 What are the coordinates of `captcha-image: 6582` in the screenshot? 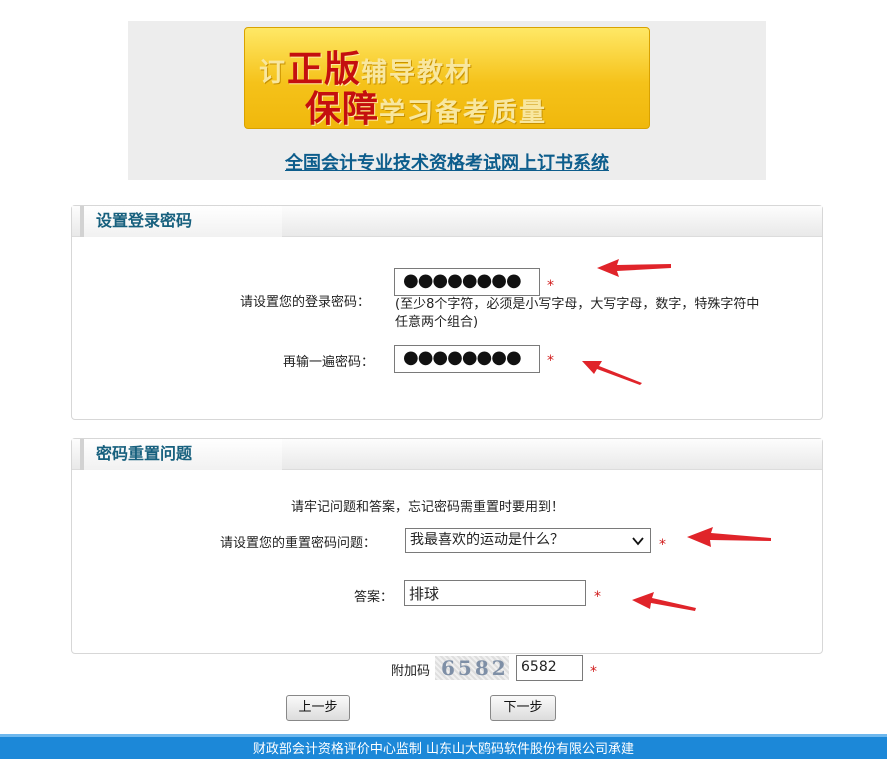 It's located at (472, 668).